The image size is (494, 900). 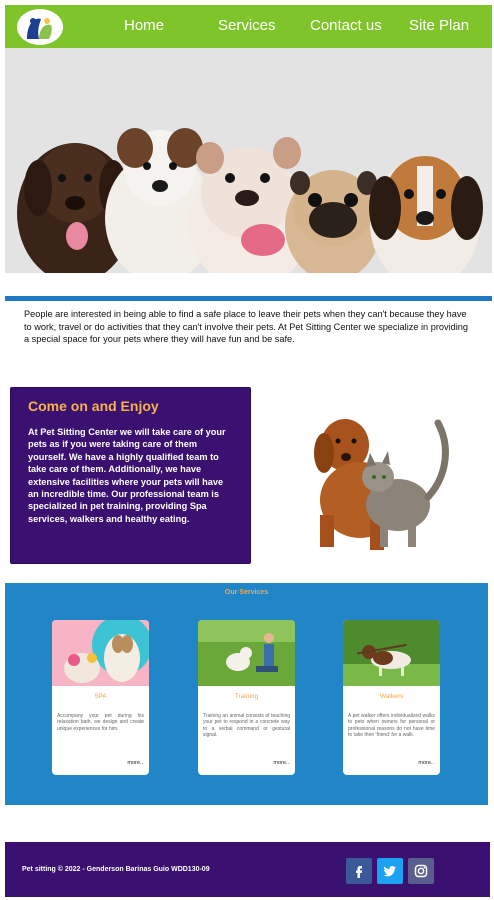 I want to click on services-title: Our Services, so click(x=246, y=592).